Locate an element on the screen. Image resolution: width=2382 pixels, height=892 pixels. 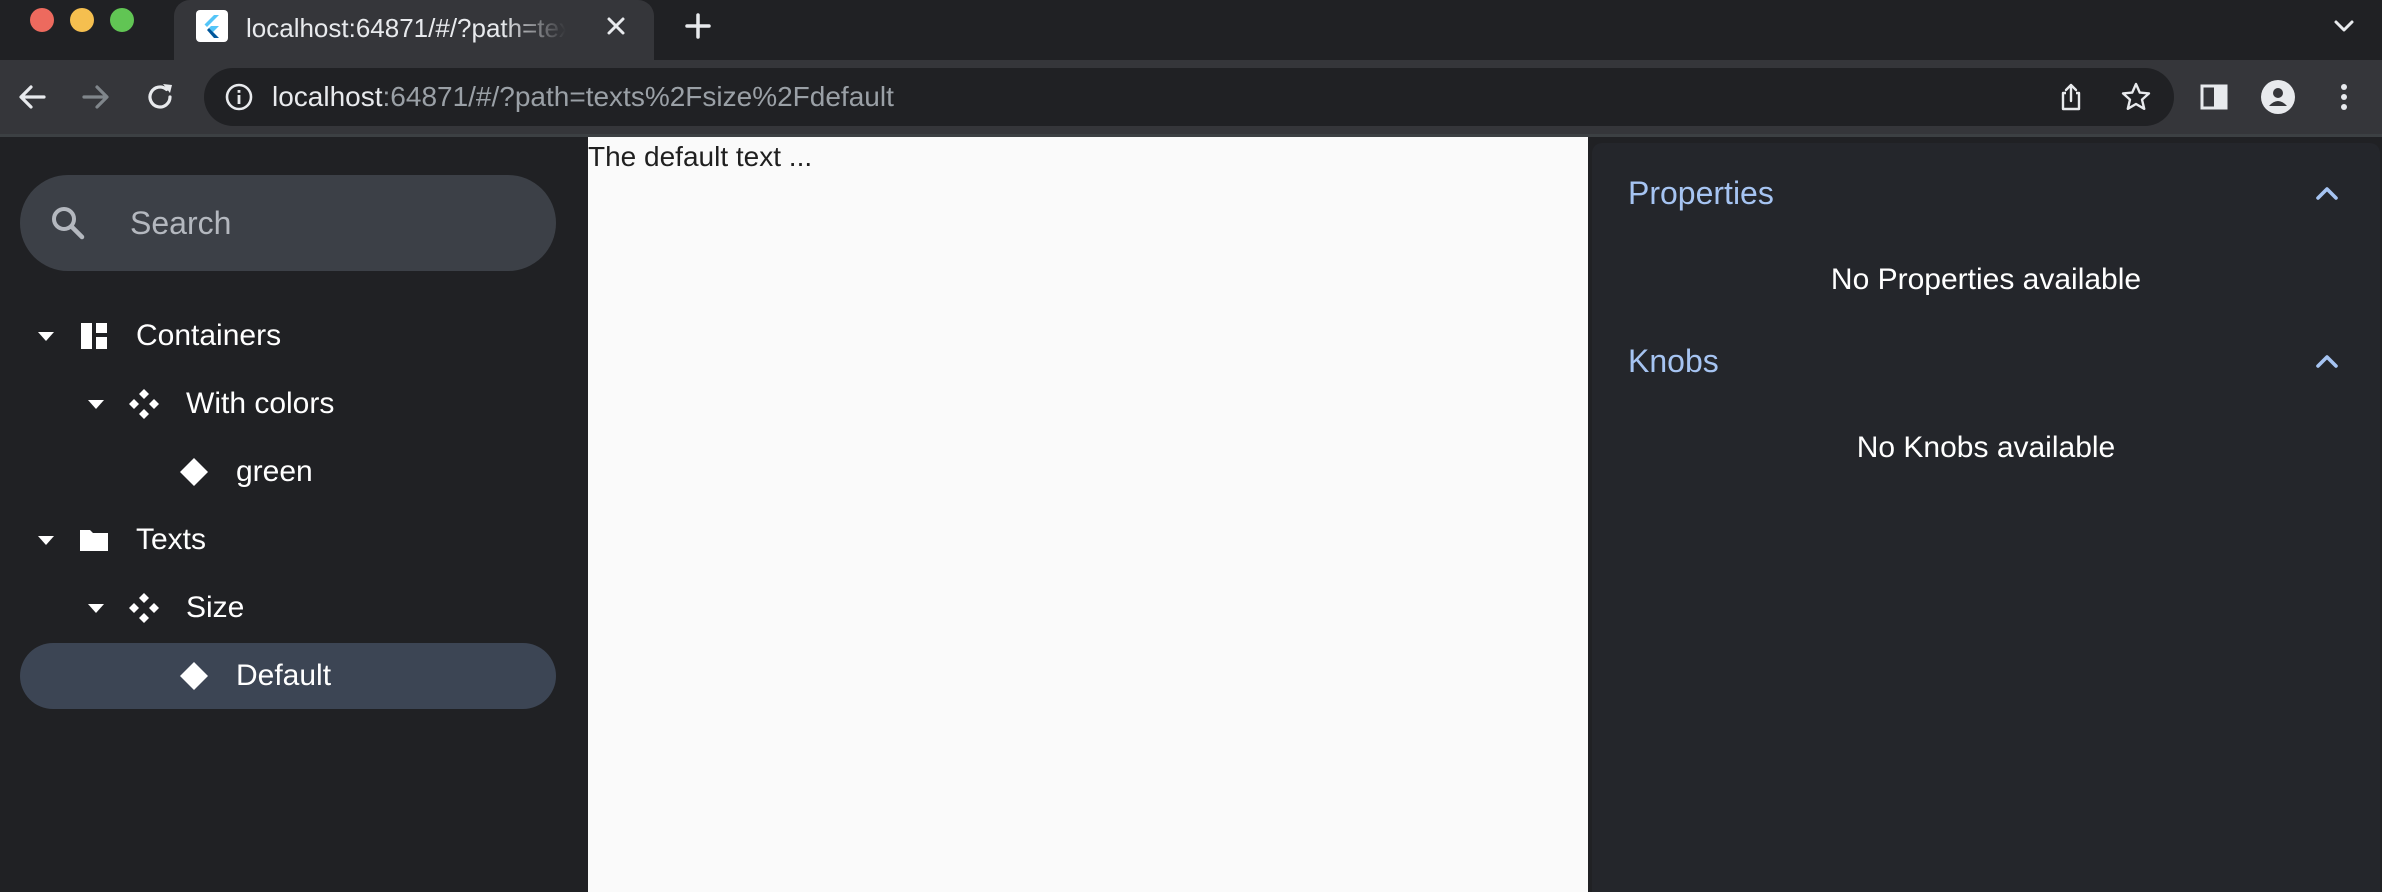
share-icon is located at coordinates (2071, 97).